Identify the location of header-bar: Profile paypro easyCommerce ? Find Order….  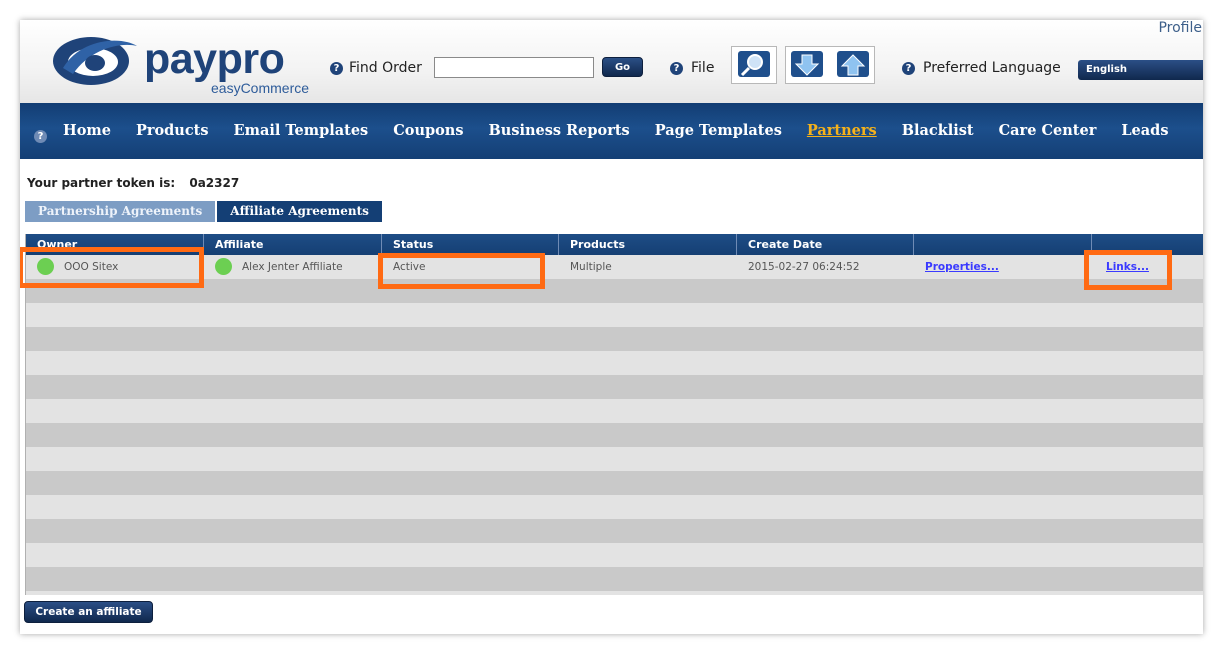
(611, 61).